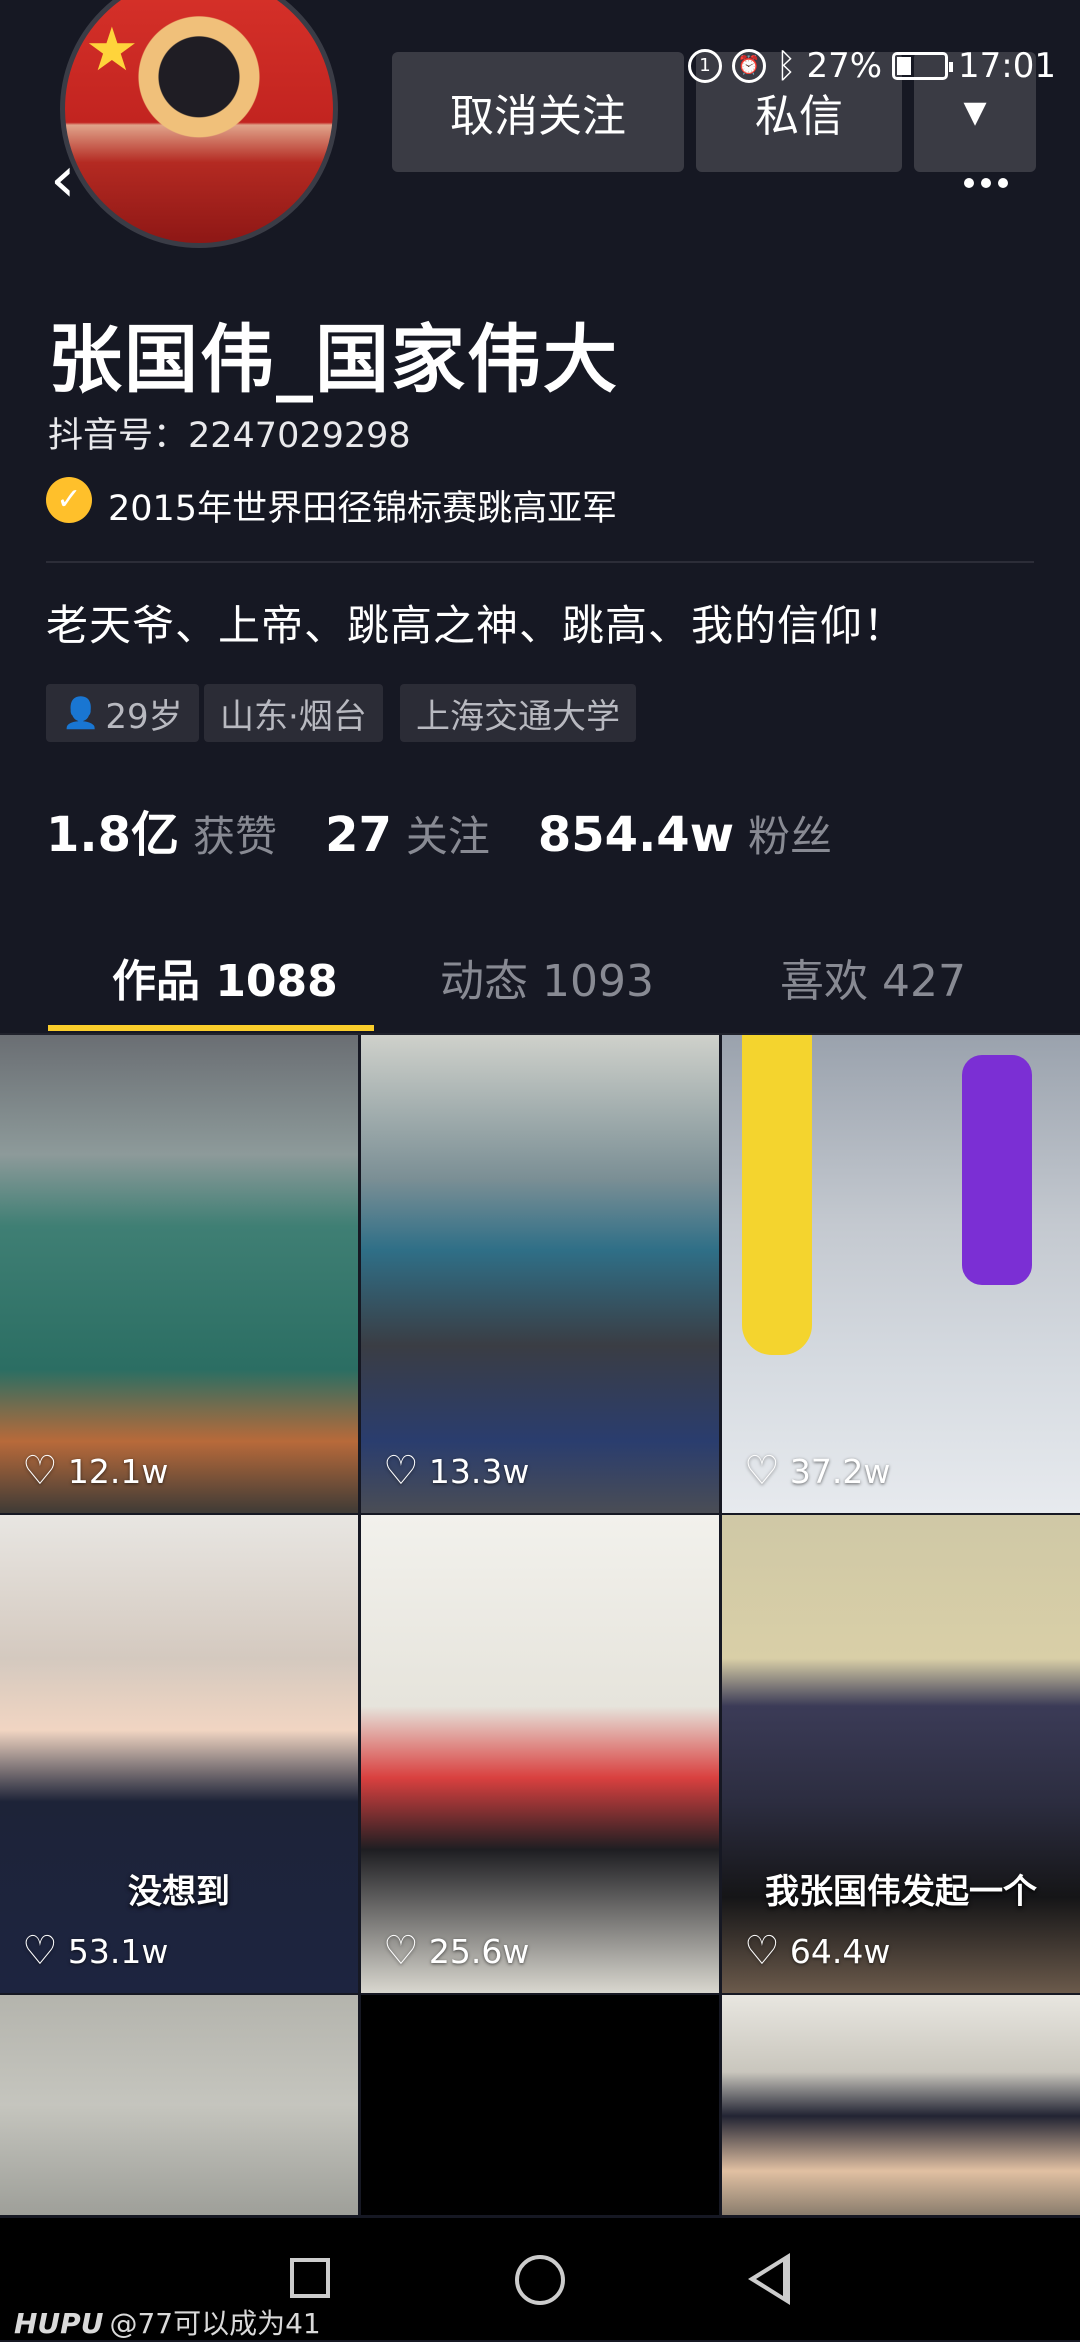  I want to click on profile-name: 张国伟_国家伟大, so click(333, 360).